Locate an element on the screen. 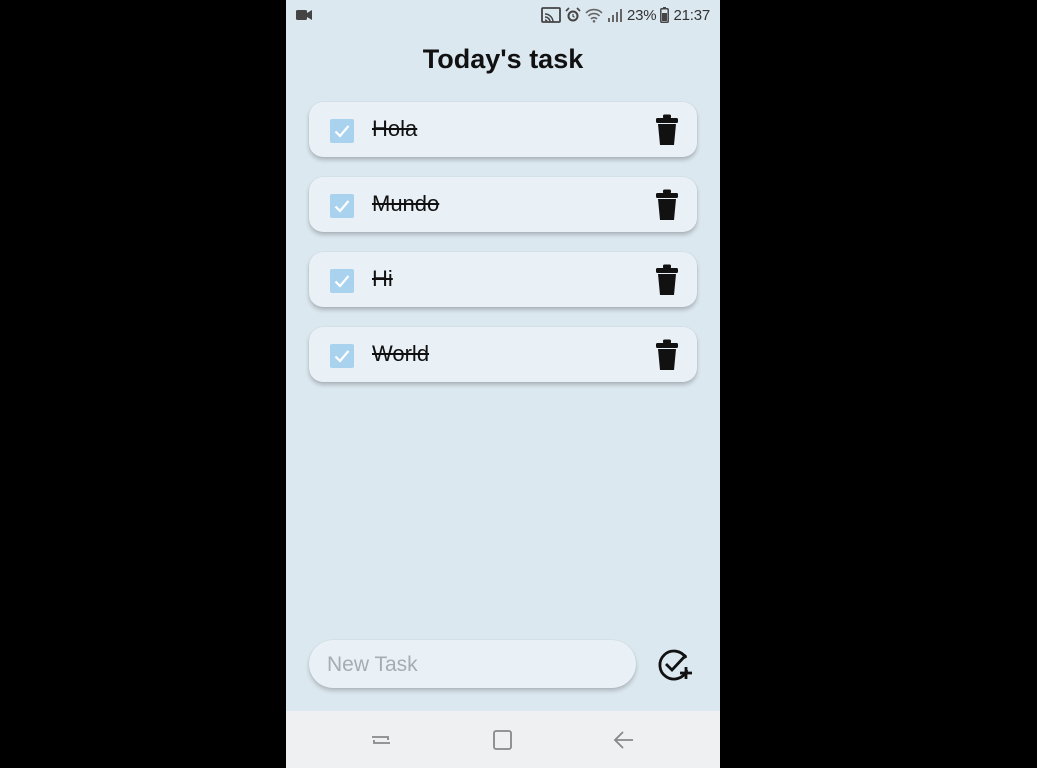 This screenshot has width=1037, height=768. task-item: Hi is located at coordinates (503, 279).